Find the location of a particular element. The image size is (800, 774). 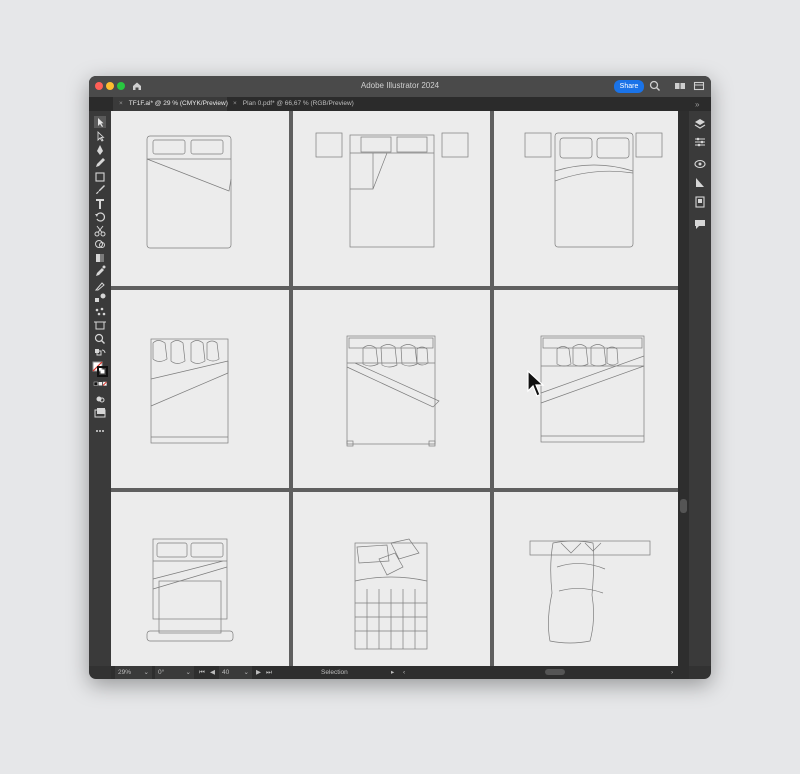

type-tool-icon is located at coordinates (100, 204).